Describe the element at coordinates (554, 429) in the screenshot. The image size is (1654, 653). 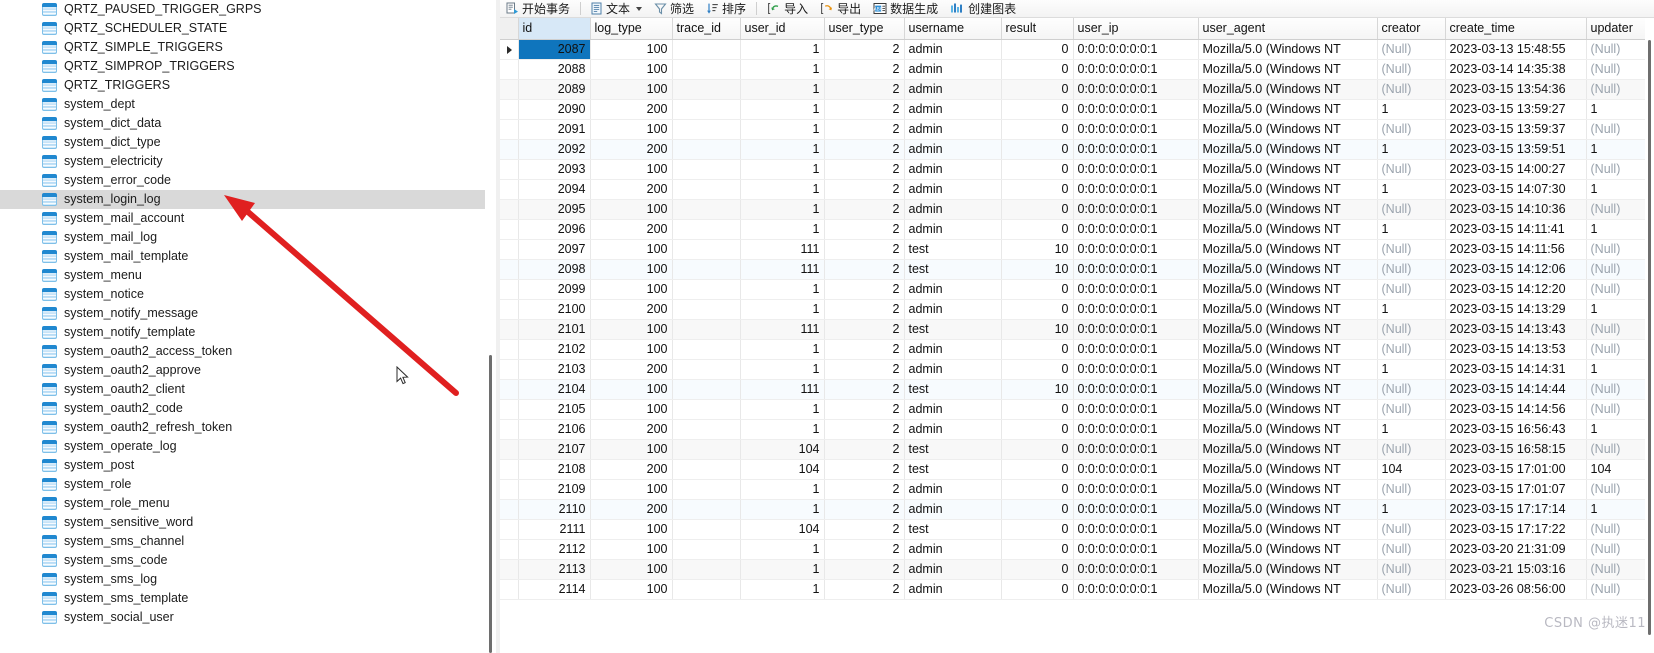
I see `cell-id: 2106` at that location.